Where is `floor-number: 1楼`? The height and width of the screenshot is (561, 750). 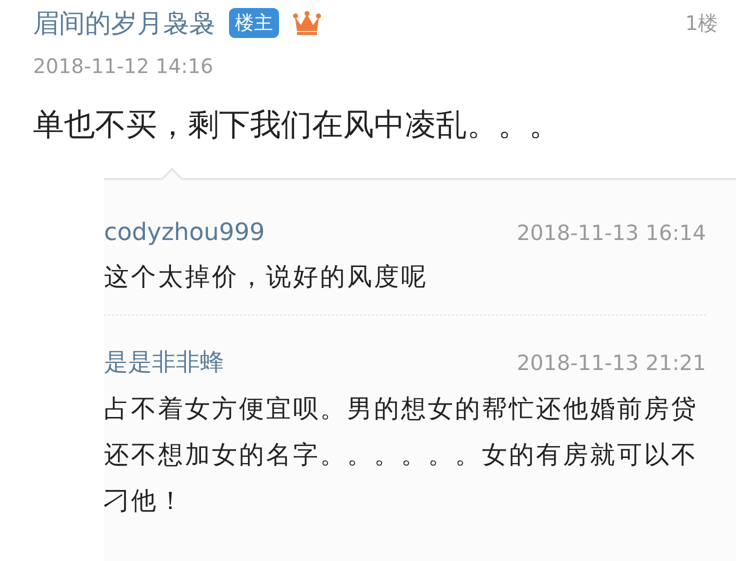 floor-number: 1楼 is located at coordinates (701, 23).